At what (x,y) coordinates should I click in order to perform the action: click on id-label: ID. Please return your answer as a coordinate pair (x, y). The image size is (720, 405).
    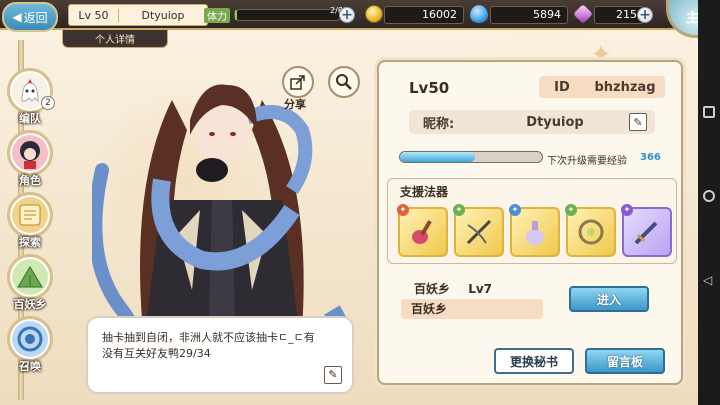
    Looking at the image, I should click on (562, 87).